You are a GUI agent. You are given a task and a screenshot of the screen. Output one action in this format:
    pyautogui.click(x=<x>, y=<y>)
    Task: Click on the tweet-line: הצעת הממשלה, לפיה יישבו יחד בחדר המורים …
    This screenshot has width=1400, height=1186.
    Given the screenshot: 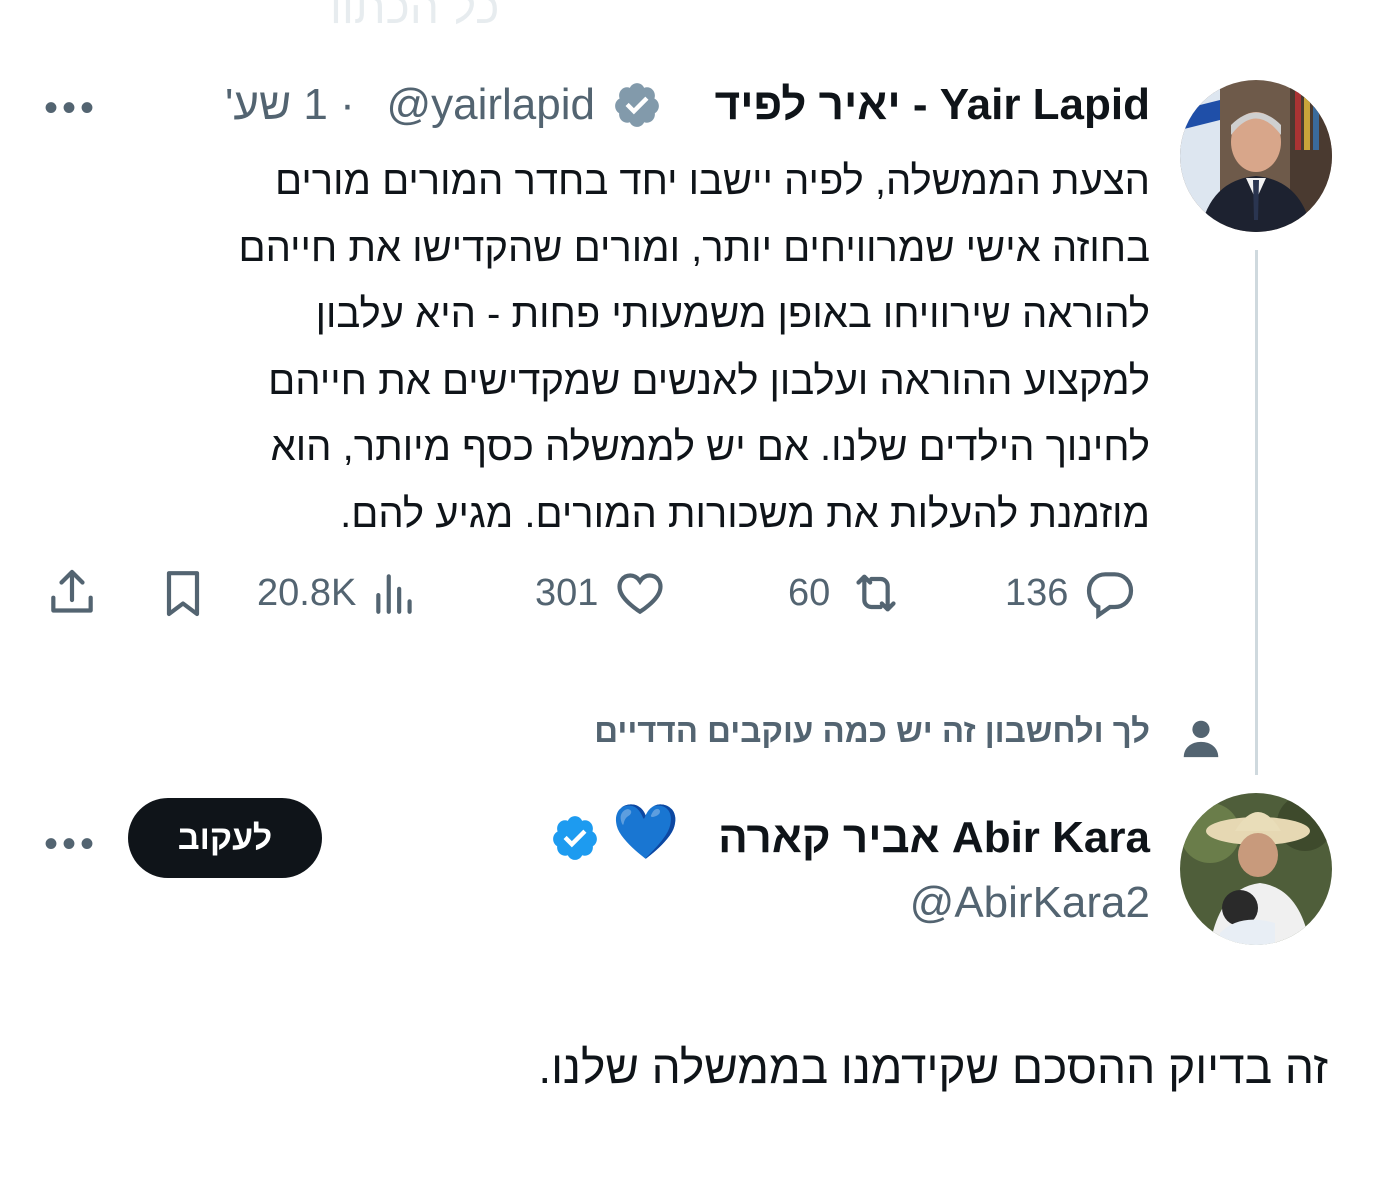 What is the action you would take?
    pyautogui.click(x=712, y=181)
    